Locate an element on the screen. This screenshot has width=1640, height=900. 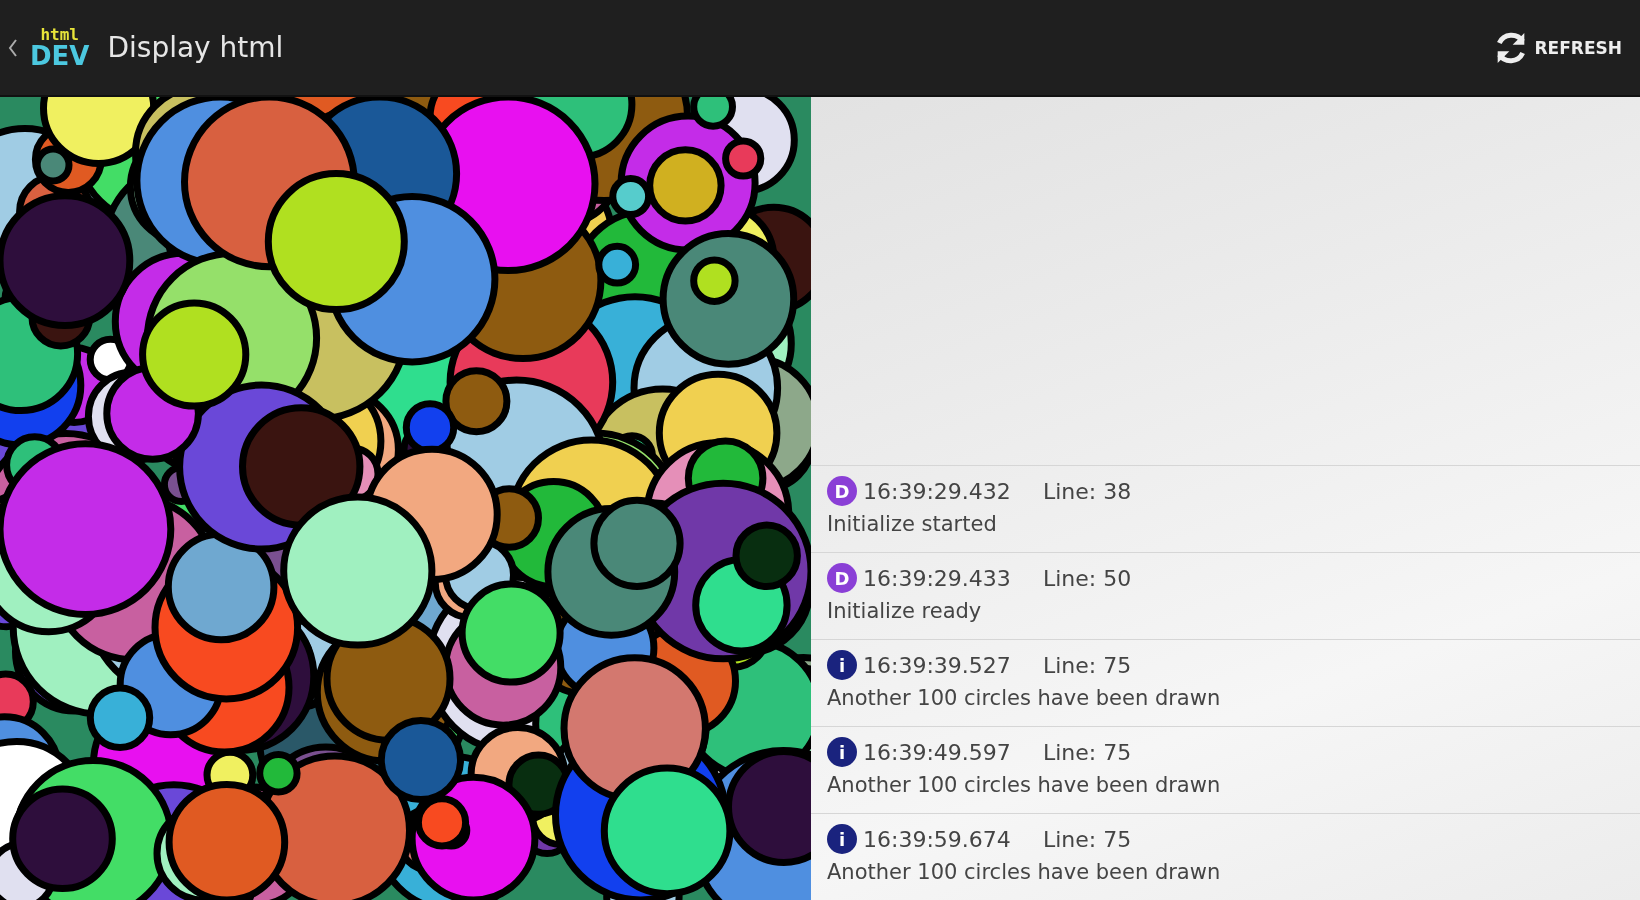
log-message: Initialize ready is located at coordinates (905, 611).